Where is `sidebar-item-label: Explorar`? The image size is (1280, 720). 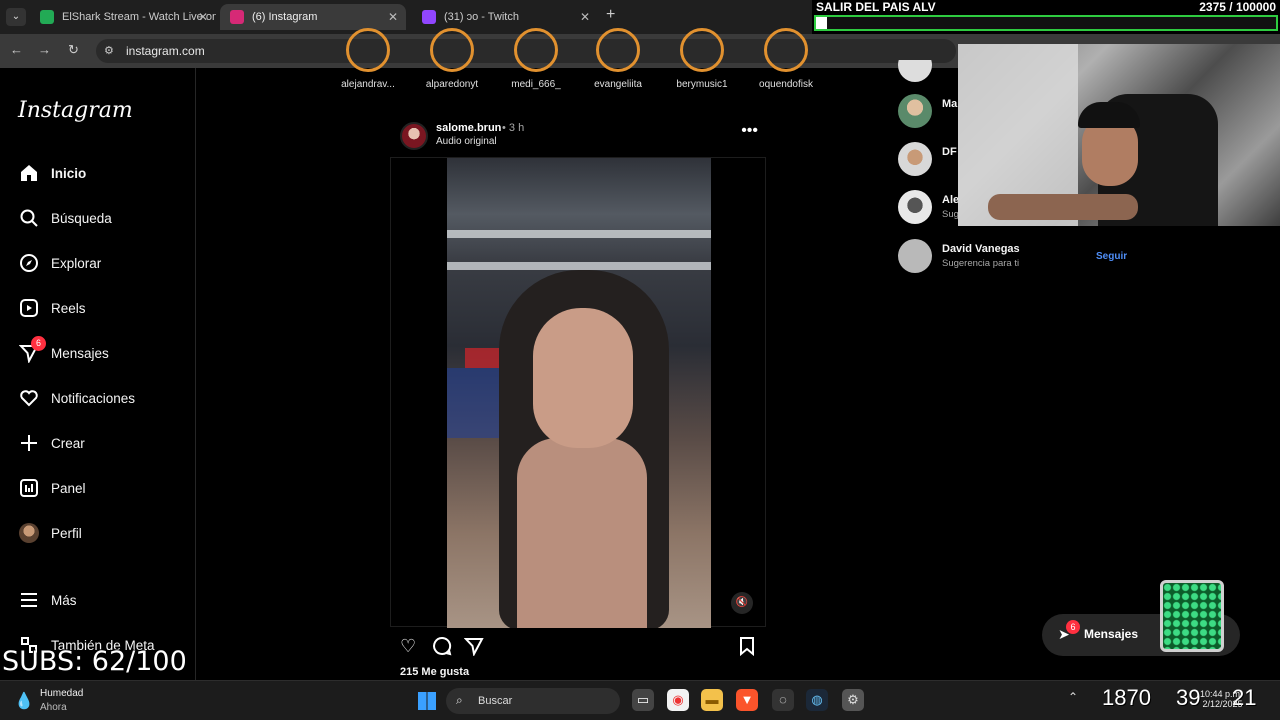 sidebar-item-label: Explorar is located at coordinates (76, 263).